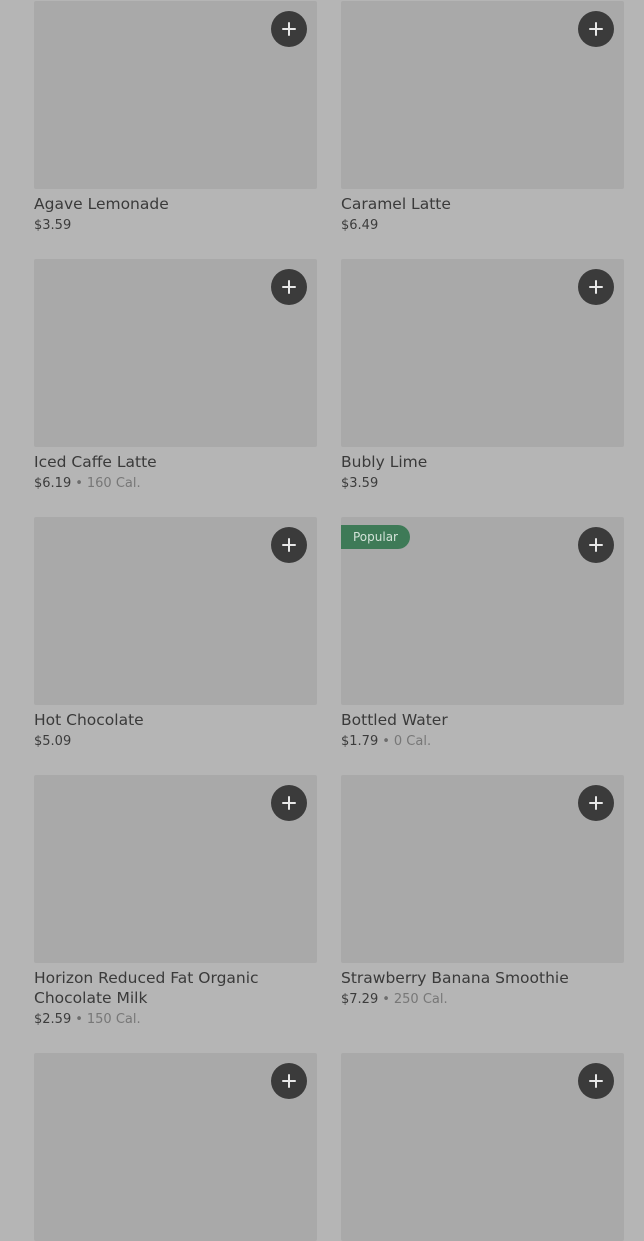 Image resolution: width=644 pixels, height=1241 pixels. I want to click on item-name: Hot Chocolate, so click(175, 720).